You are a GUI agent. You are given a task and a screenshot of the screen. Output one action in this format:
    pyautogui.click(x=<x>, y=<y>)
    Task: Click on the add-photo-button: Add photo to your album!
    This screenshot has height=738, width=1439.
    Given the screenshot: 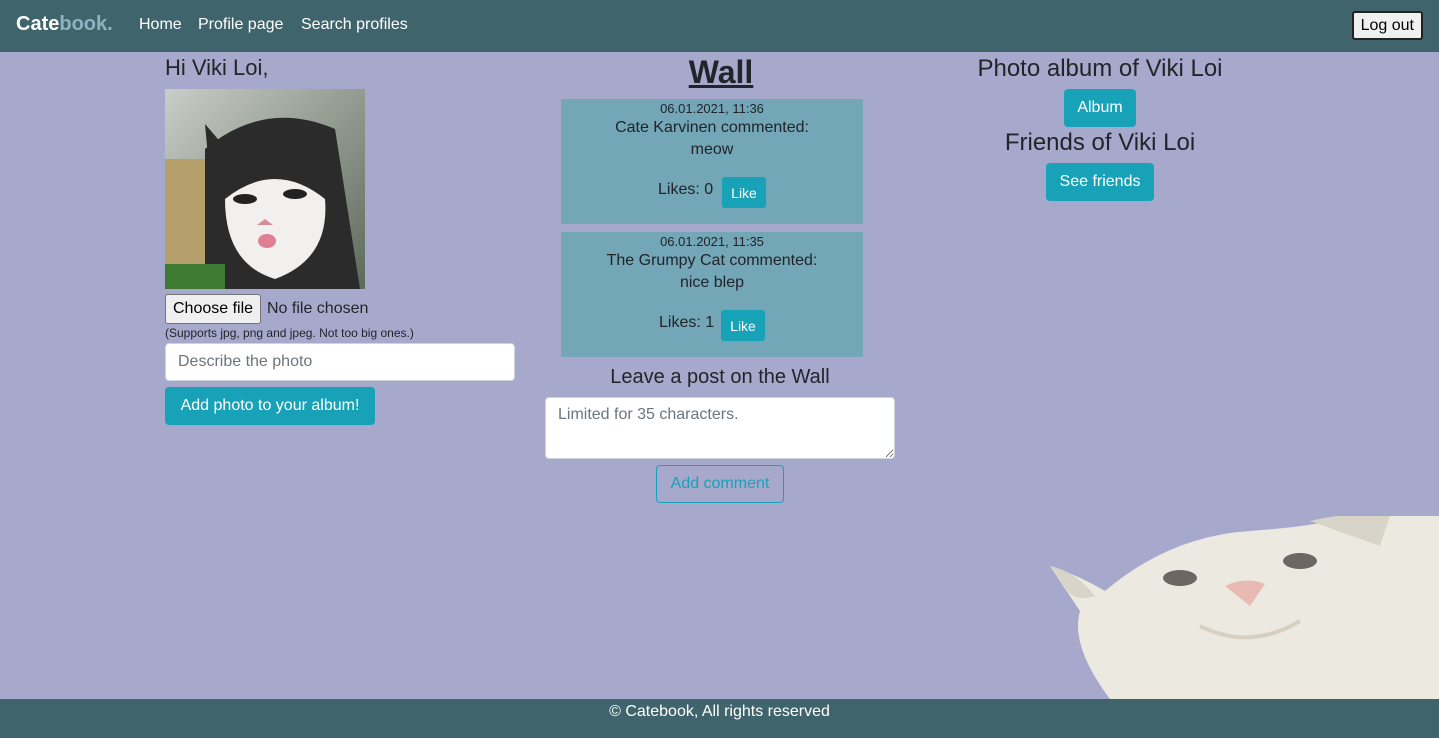 What is the action you would take?
    pyautogui.click(x=270, y=406)
    